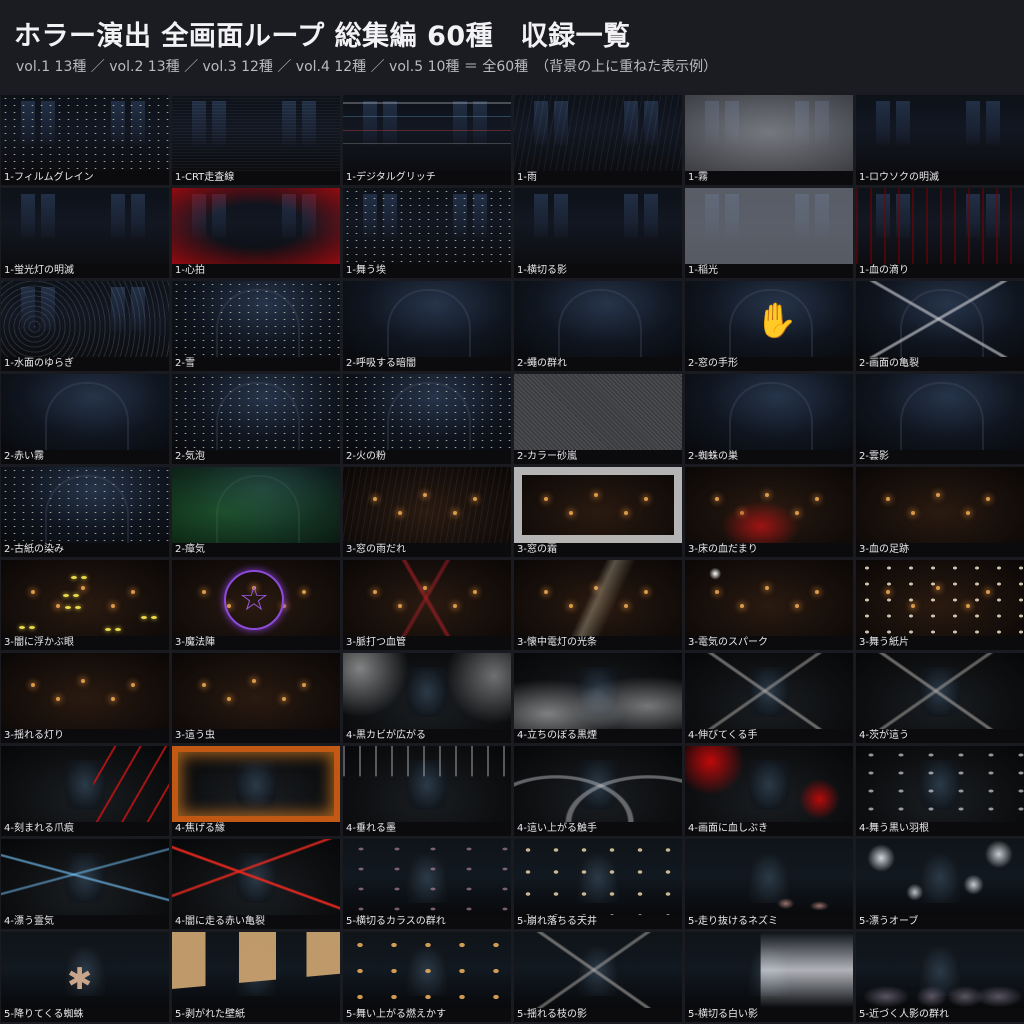 Image resolution: width=1024 pixels, height=1024 pixels. What do you see at coordinates (769, 364) in the screenshot?
I see `effect-label: 2-窓の手形` at bounding box center [769, 364].